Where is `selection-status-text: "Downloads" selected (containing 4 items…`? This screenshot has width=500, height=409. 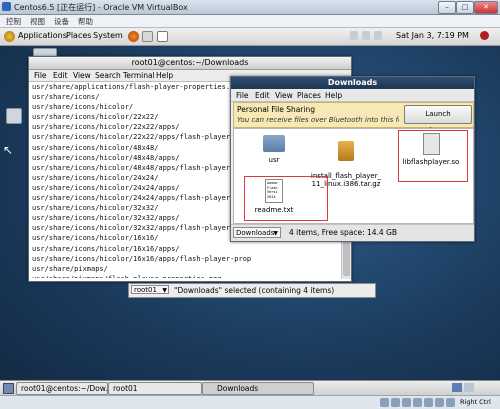 selection-status-text: "Downloads" selected (containing 4 items… is located at coordinates (254, 290).